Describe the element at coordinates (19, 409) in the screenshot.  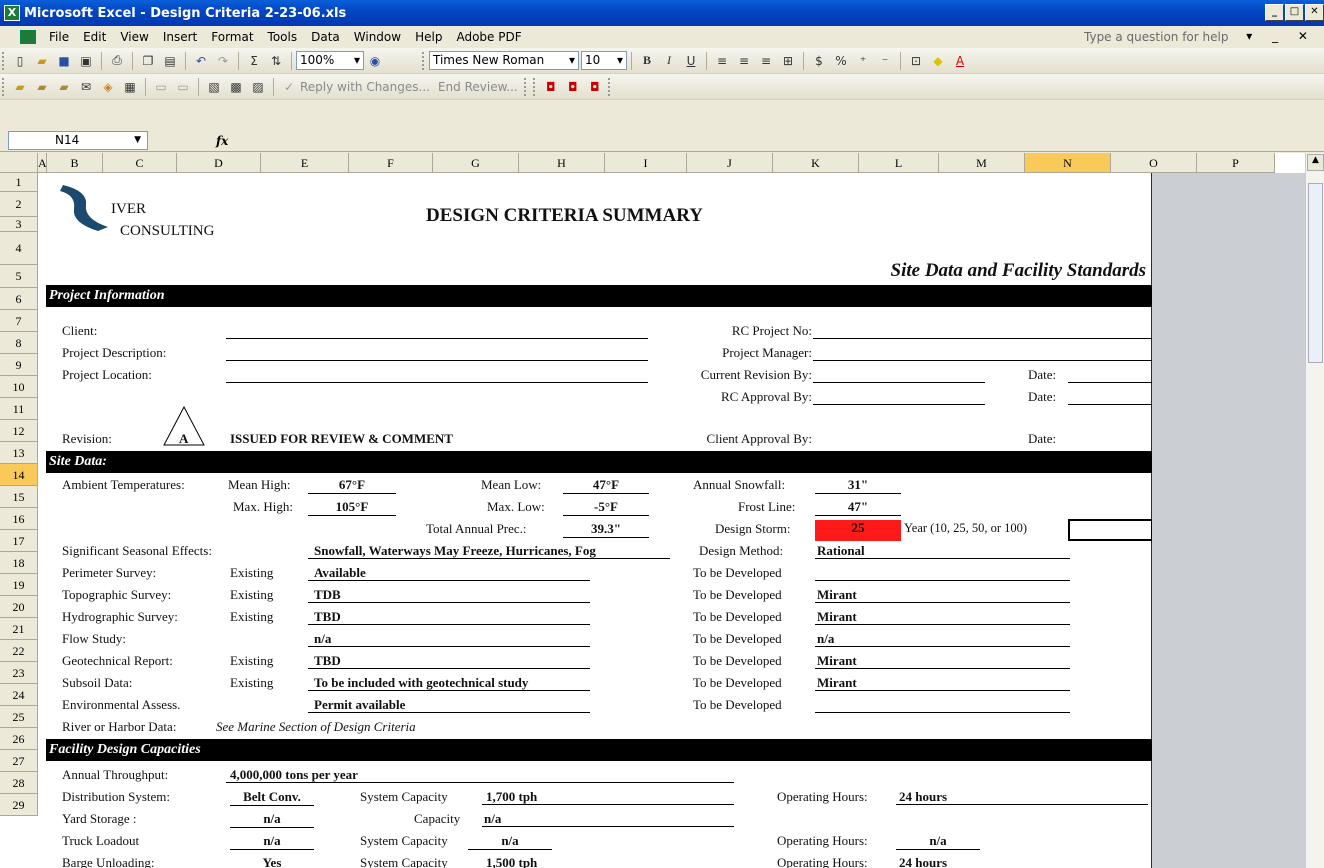
I see `row-header-11: 11` at that location.